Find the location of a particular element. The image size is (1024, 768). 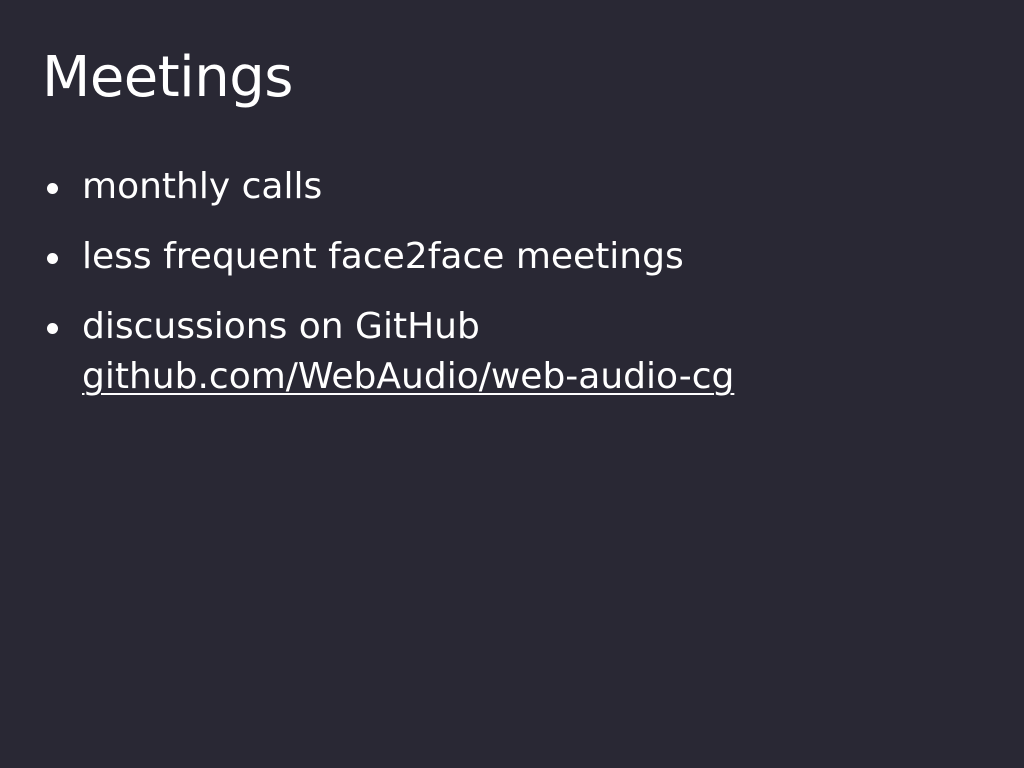

slide-title: Meetings is located at coordinates (167, 77).